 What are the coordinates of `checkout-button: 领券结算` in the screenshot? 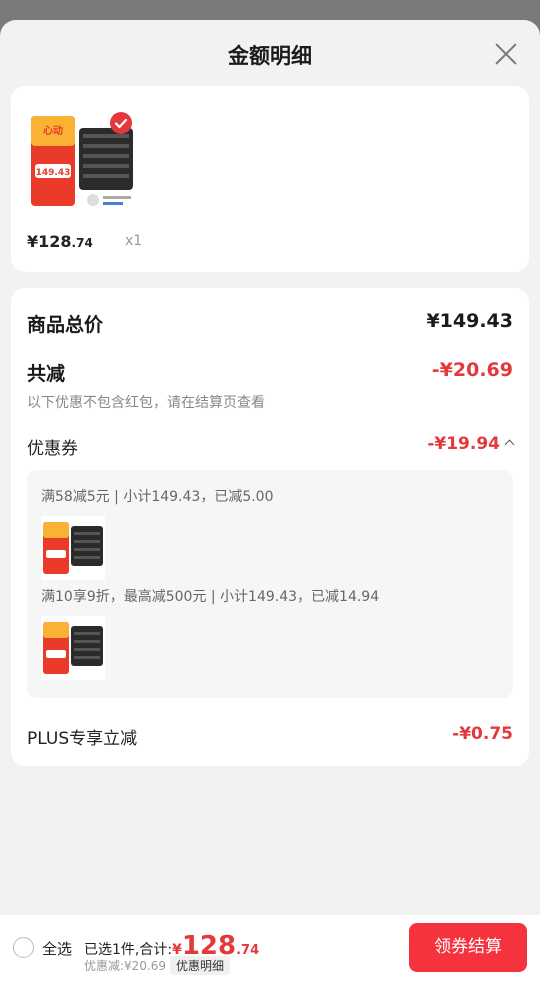 It's located at (468, 947).